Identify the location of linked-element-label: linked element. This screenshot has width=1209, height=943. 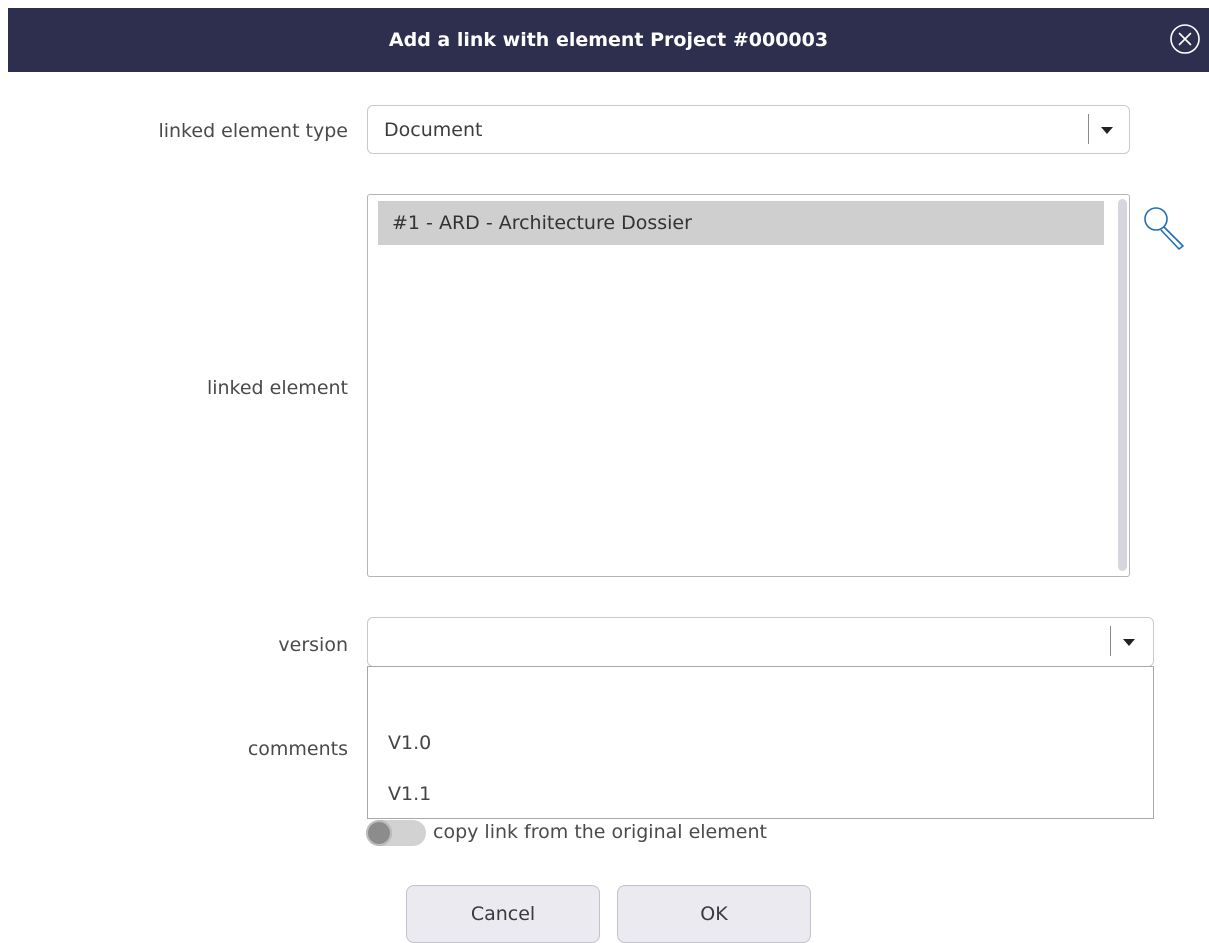
(277, 388).